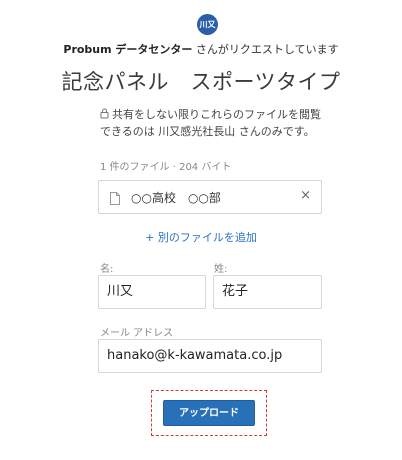 This screenshot has width=402, height=460. What do you see at coordinates (201, 237) in the screenshot?
I see `add-file-link: + 別のファイルを追加` at bounding box center [201, 237].